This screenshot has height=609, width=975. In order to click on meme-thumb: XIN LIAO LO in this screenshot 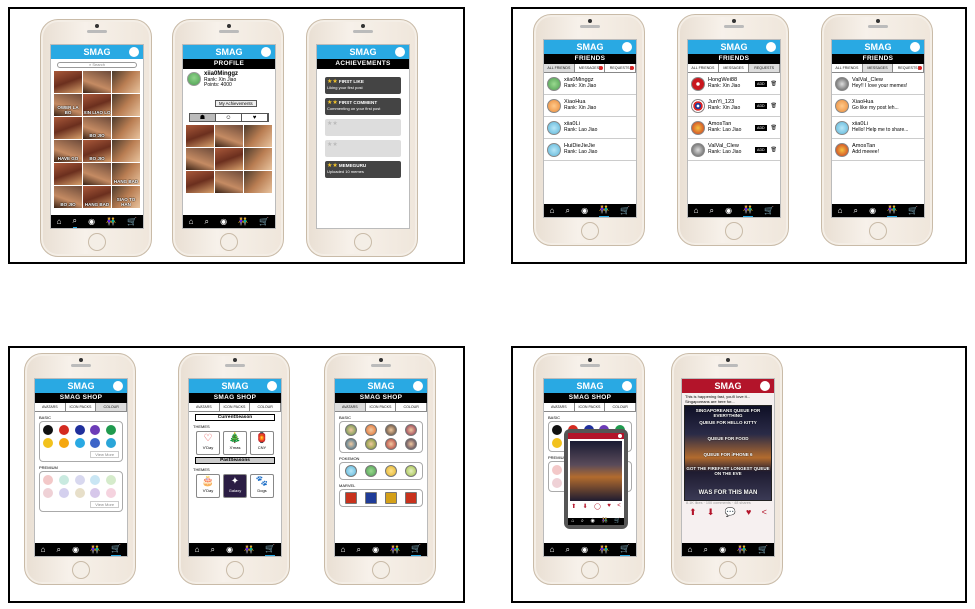, I will do `click(97, 105)`.